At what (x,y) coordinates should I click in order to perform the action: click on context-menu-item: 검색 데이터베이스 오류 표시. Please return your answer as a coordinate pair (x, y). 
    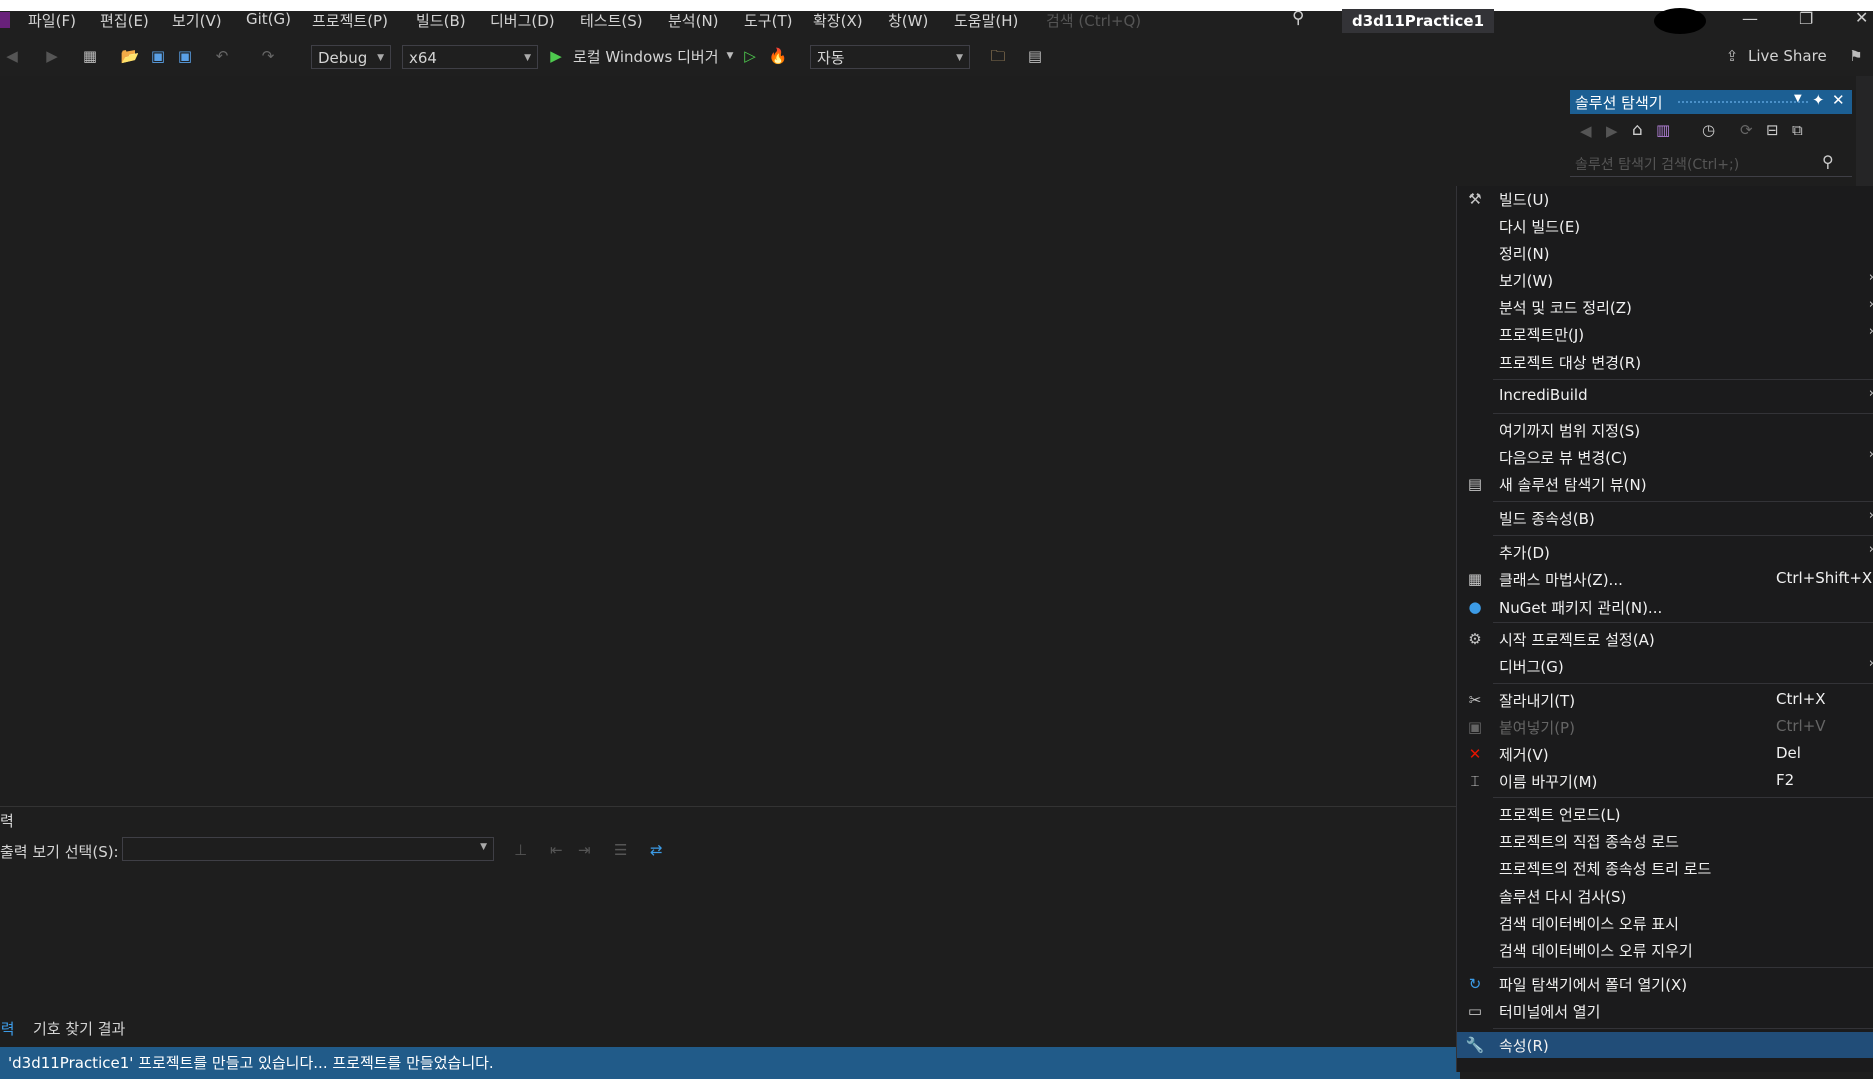
    Looking at the image, I should click on (1665, 923).